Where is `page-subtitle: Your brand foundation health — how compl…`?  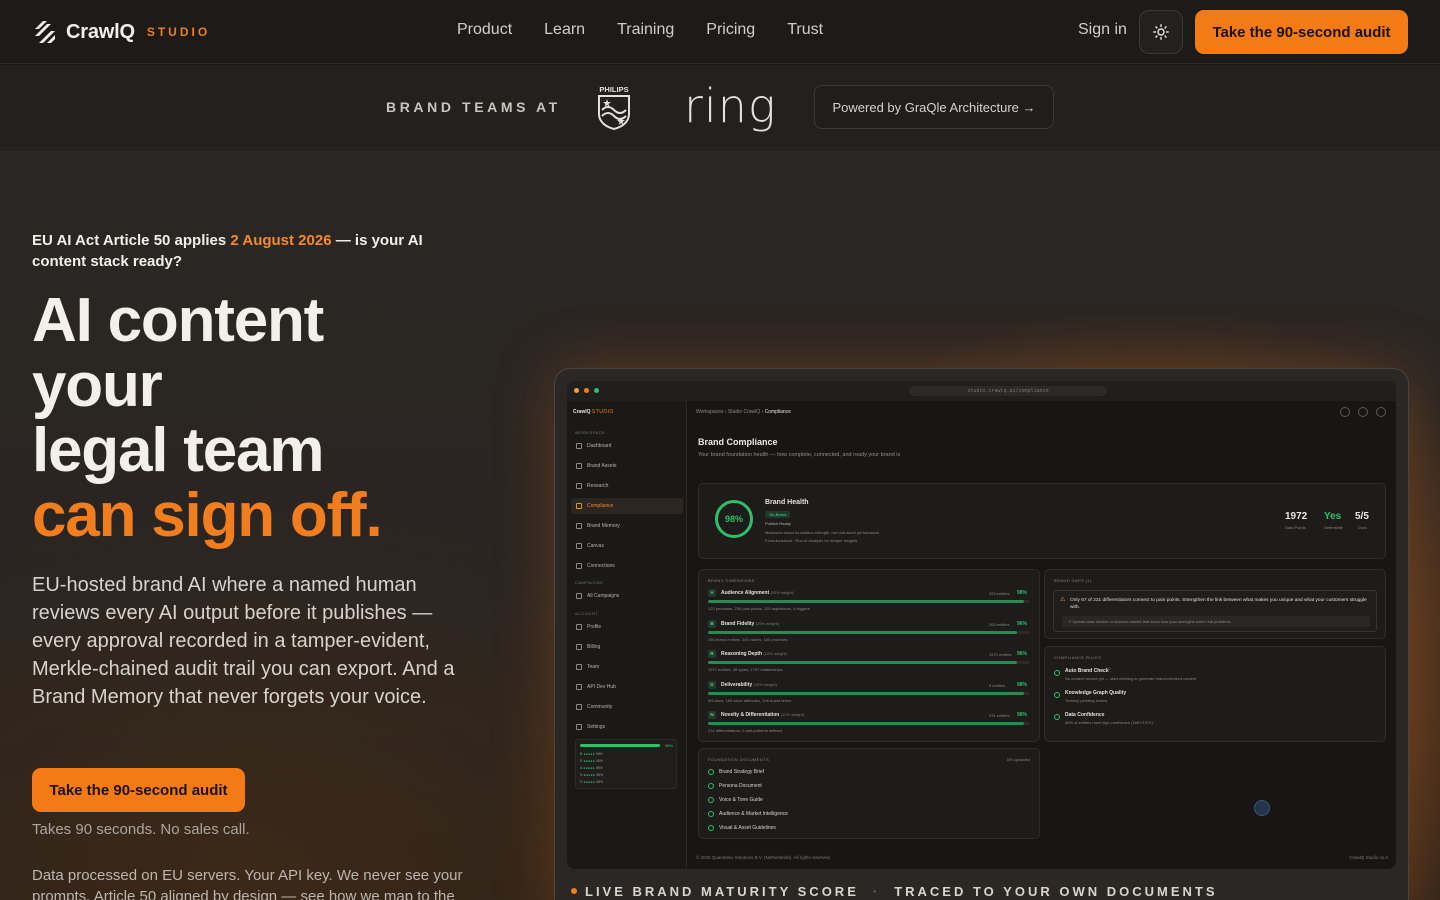
page-subtitle: Your brand foundation health — how compl… is located at coordinates (799, 455).